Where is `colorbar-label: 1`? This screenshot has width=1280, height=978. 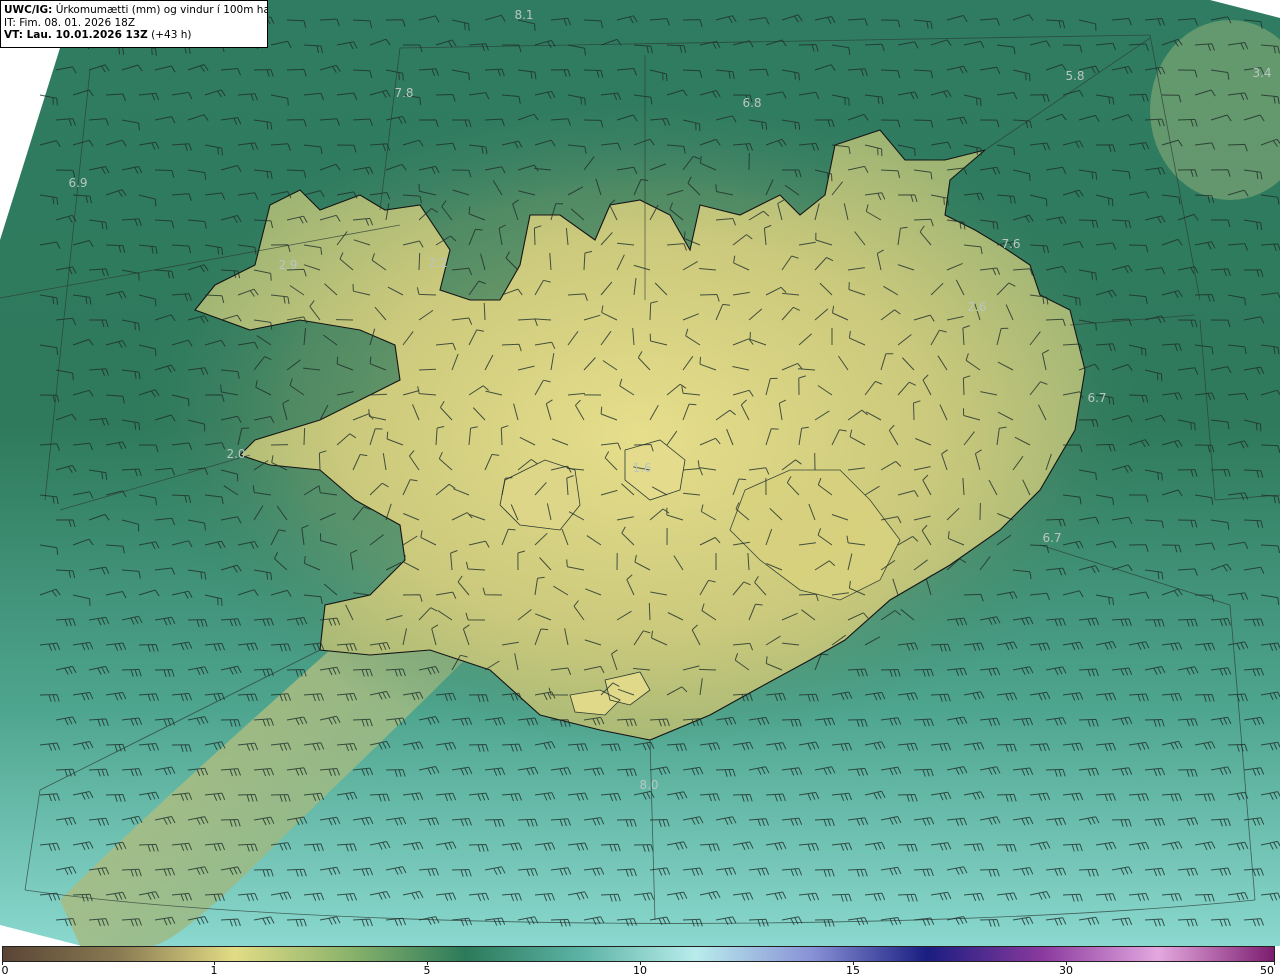 colorbar-label: 1 is located at coordinates (214, 970).